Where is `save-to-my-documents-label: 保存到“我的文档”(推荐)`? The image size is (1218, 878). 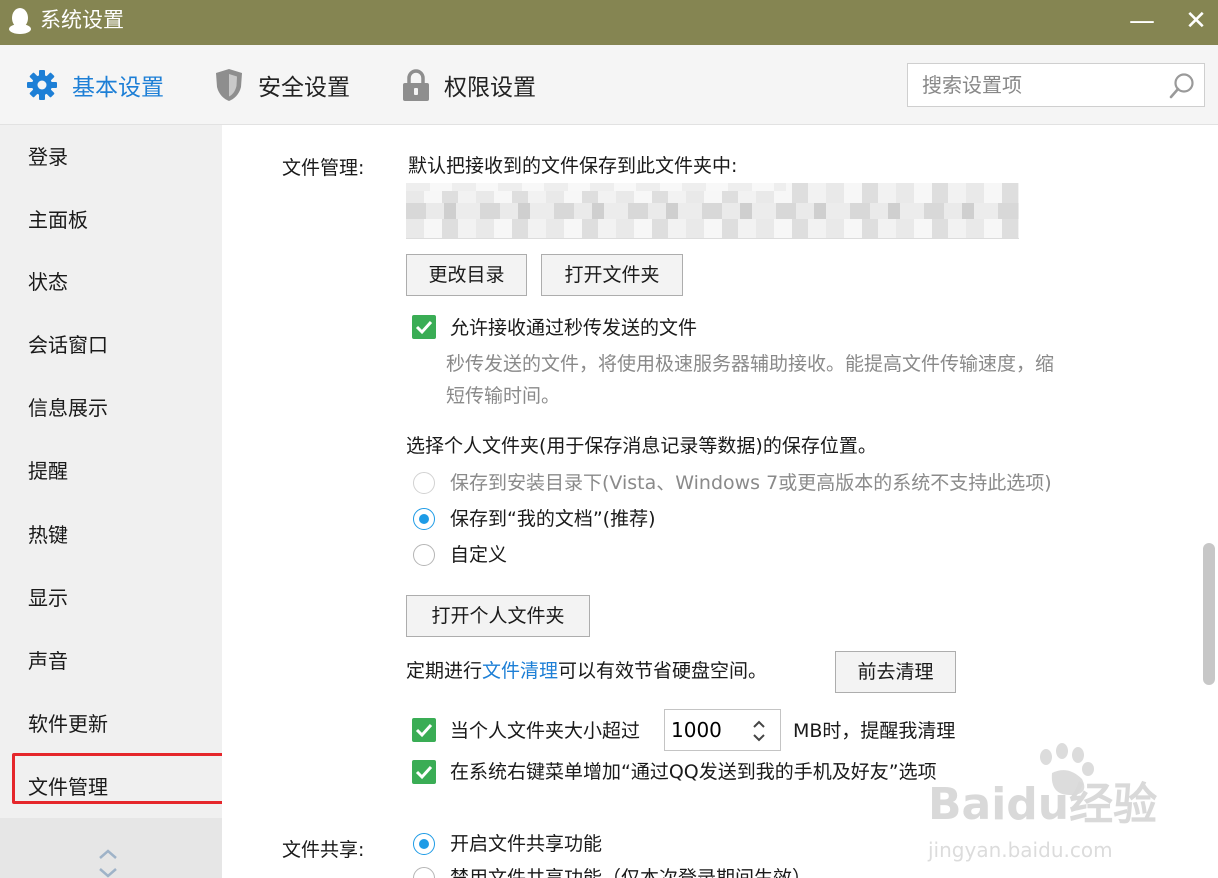 save-to-my-documents-label: 保存到“我的文档”(推荐) is located at coordinates (553, 519).